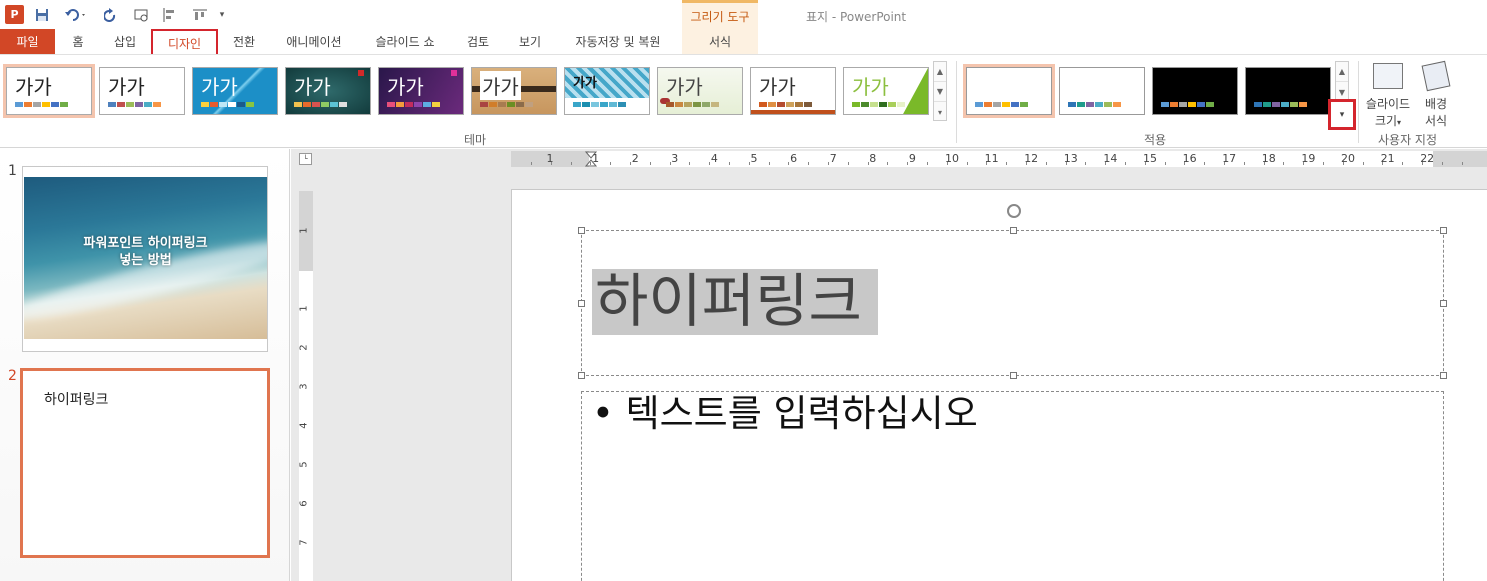 The image size is (1487, 581). Describe the element at coordinates (145, 259) in the screenshot. I see `slide-thumbnail-1: 파워포인트 하이퍼링크 넣는 방법` at that location.